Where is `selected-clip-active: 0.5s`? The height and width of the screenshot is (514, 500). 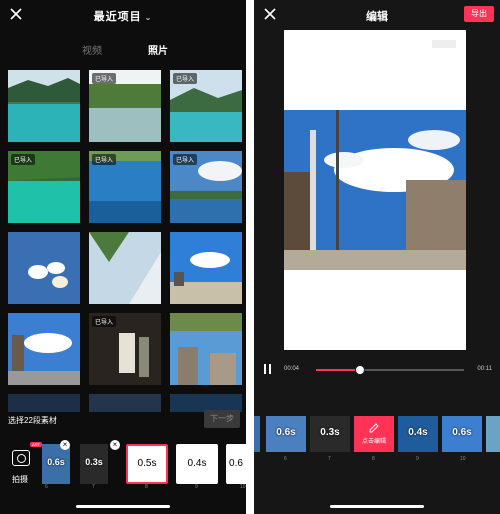 selected-clip-active: 0.5s is located at coordinates (147, 464).